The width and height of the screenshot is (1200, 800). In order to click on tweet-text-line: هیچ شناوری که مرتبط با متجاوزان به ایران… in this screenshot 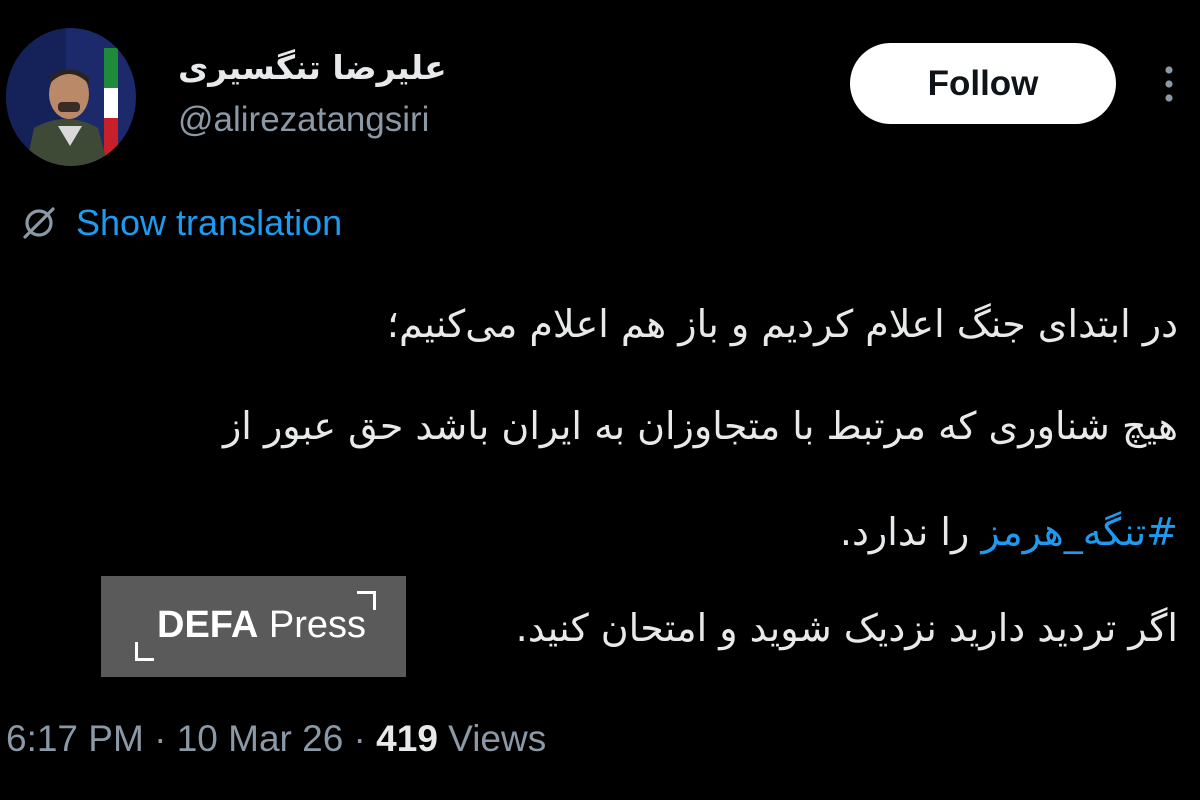, I will do `click(700, 426)`.